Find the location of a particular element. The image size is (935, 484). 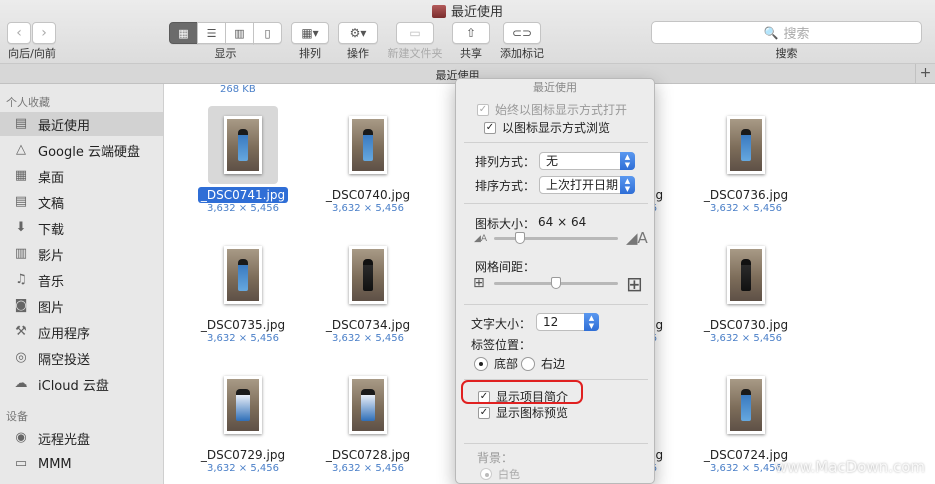

chevron-left-icon: ‹ is located at coordinates (19, 33).